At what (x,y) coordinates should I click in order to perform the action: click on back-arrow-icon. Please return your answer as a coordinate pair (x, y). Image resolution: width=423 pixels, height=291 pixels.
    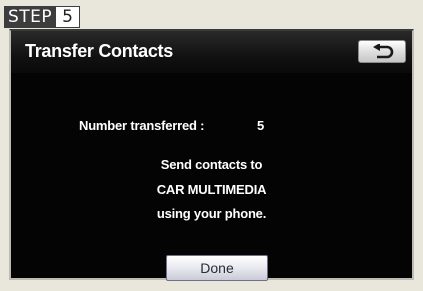
    Looking at the image, I should click on (383, 51).